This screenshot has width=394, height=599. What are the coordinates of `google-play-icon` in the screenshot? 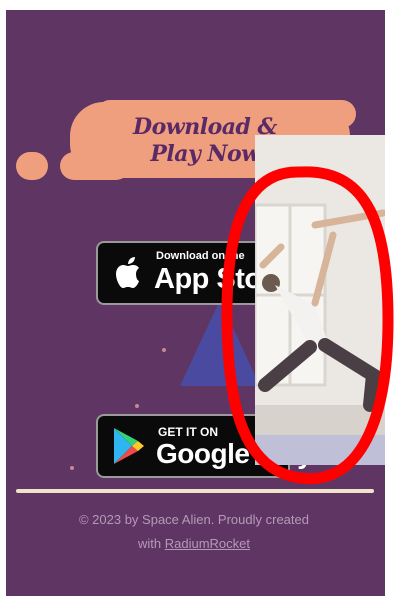 It's located at (129, 446).